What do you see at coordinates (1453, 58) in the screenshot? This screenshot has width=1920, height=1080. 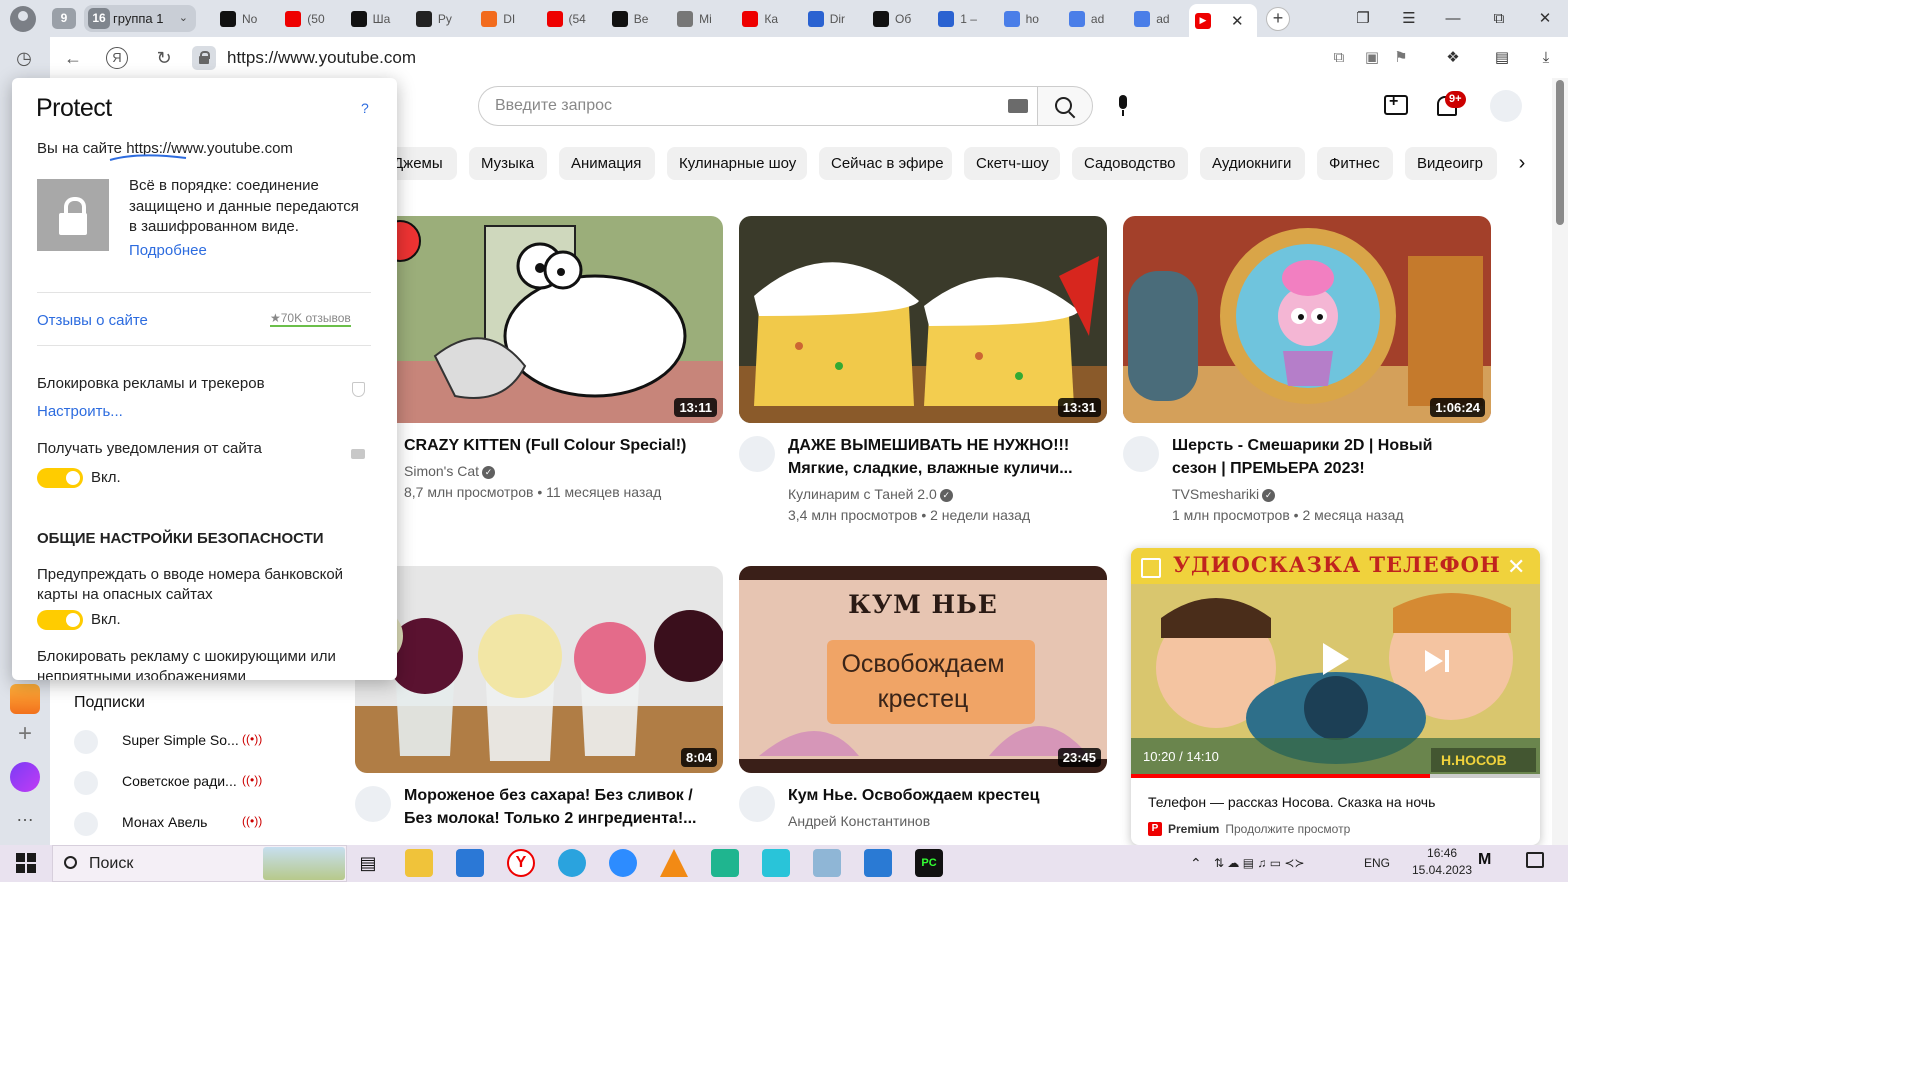 I see `extensions-icon: ❖` at bounding box center [1453, 58].